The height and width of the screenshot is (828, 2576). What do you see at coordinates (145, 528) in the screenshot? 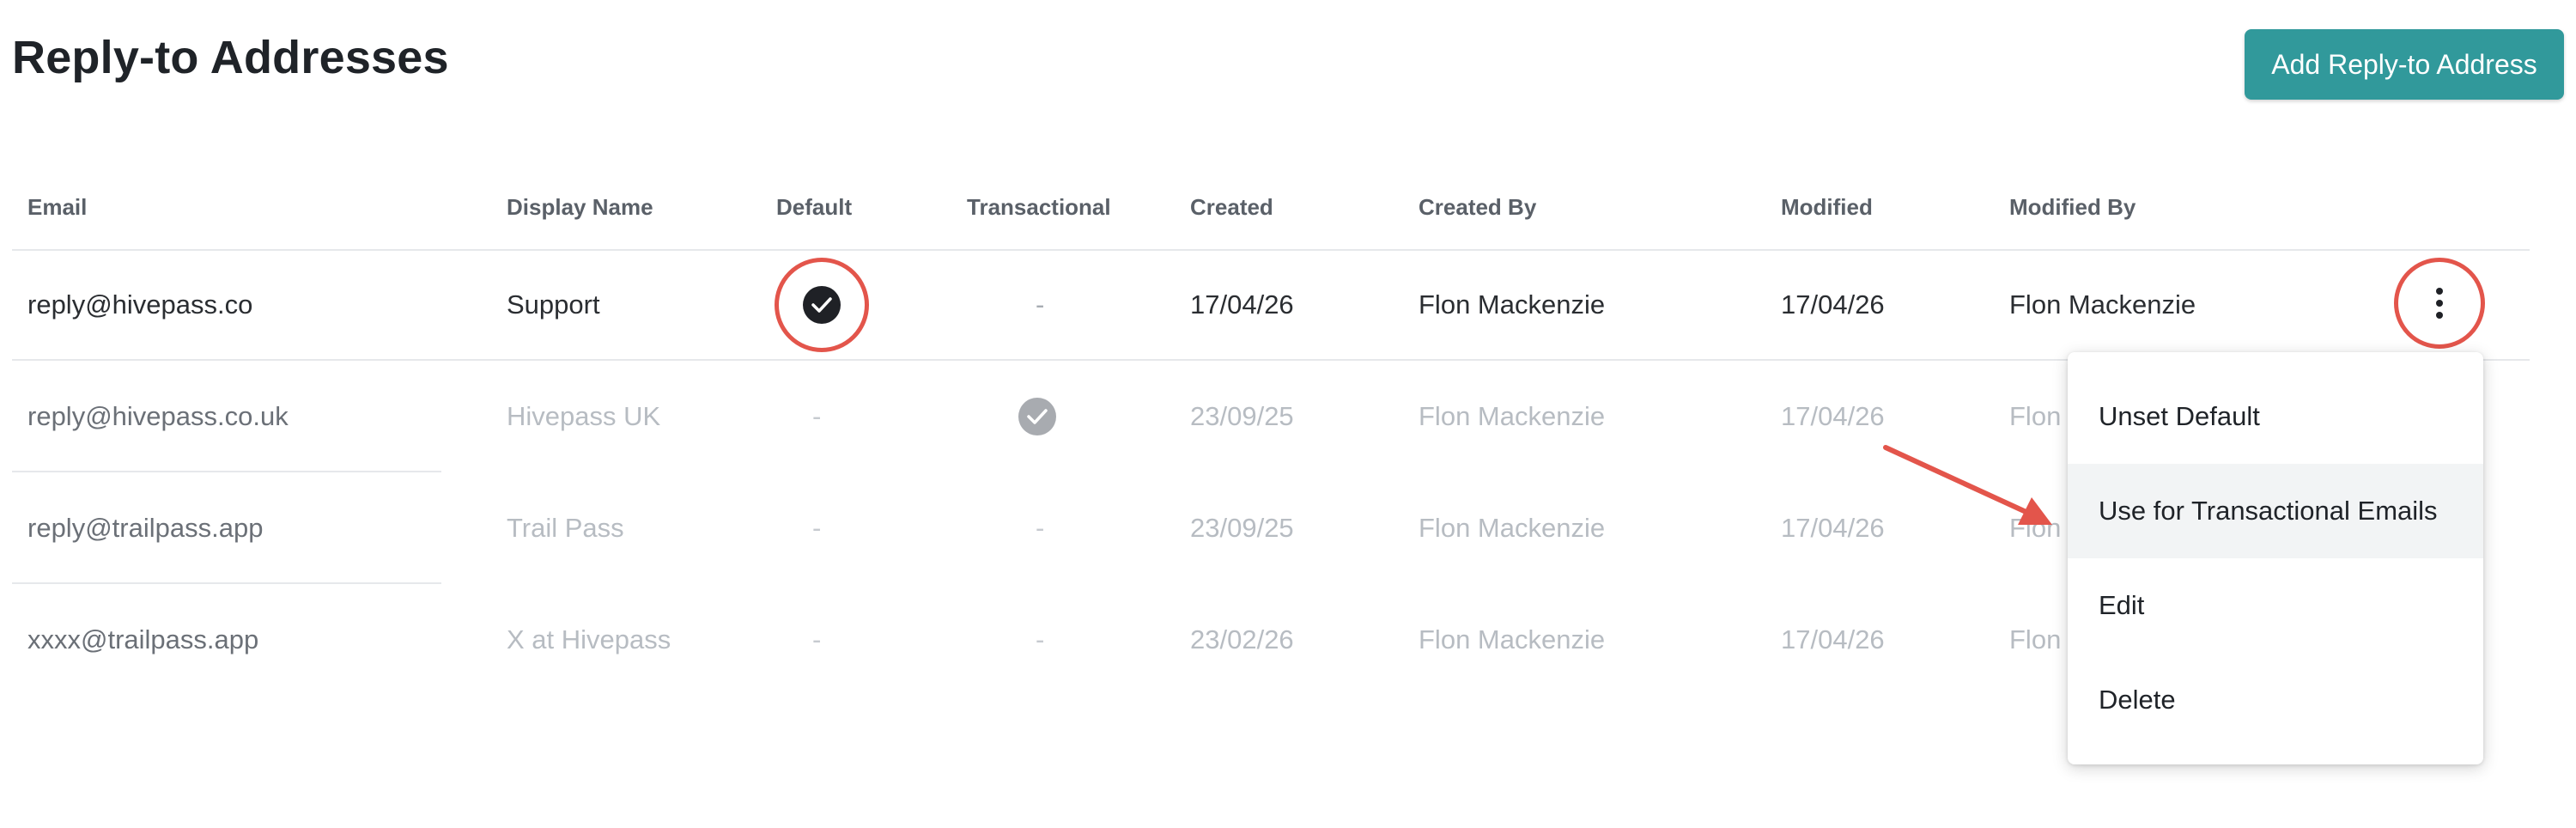
I see `cell-email: reply@trailpass.app` at bounding box center [145, 528].